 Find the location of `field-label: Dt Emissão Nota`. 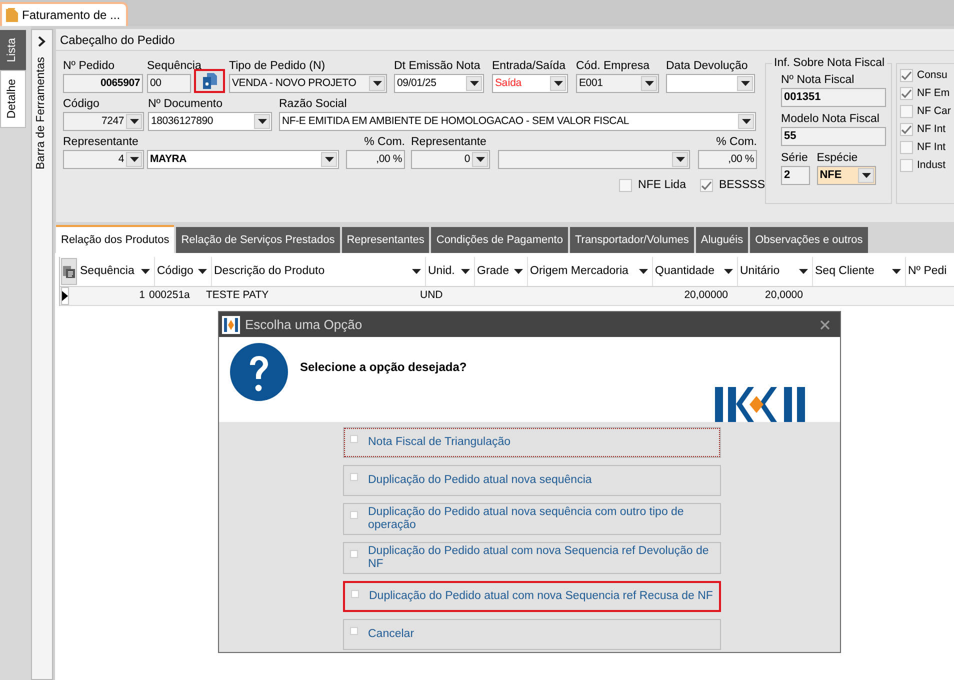

field-label: Dt Emissão Nota is located at coordinates (437, 66).